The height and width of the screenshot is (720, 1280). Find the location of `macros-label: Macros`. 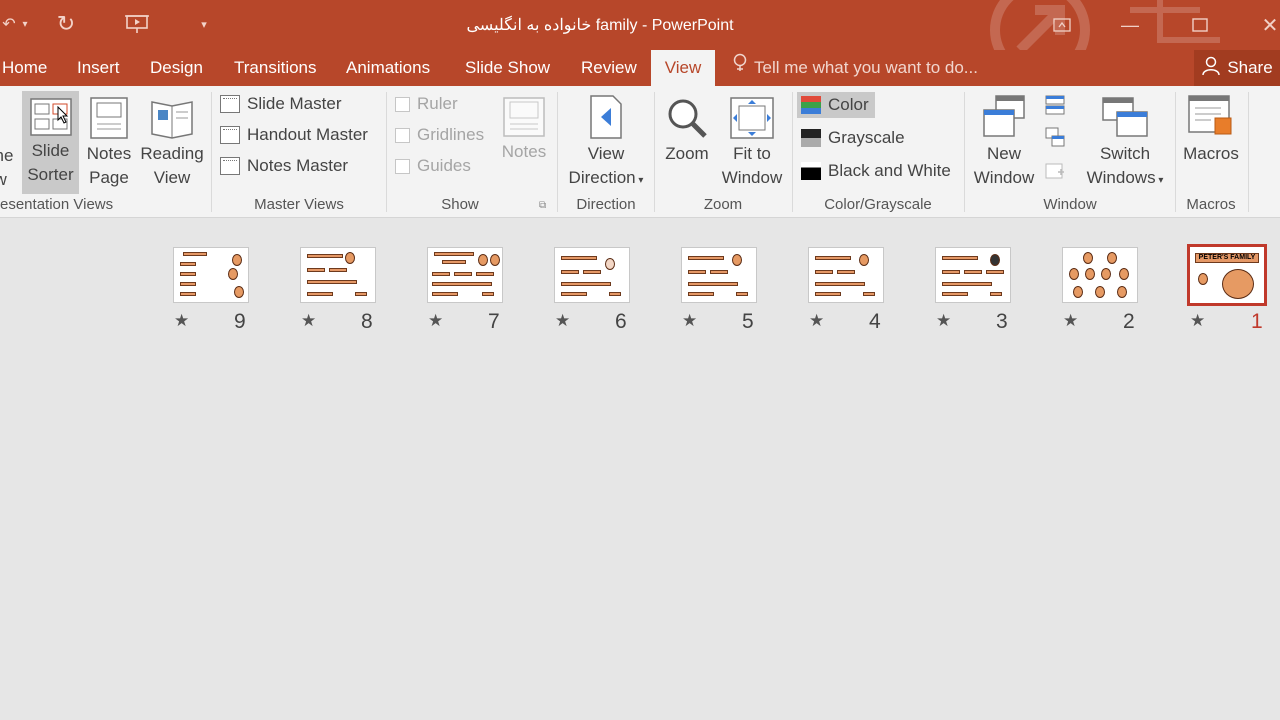

macros-label: Macros is located at coordinates (1211, 153).